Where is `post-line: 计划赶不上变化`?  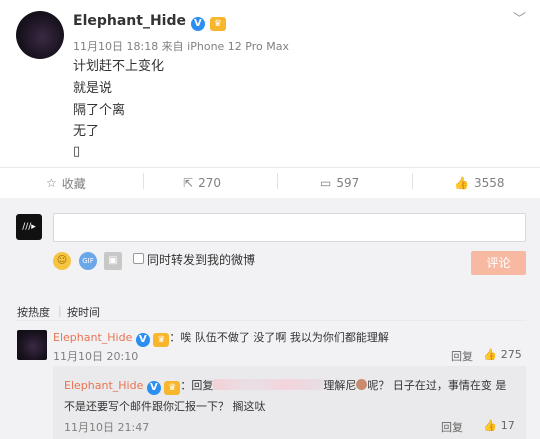 post-line: 计划赶不上变化 is located at coordinates (119, 66).